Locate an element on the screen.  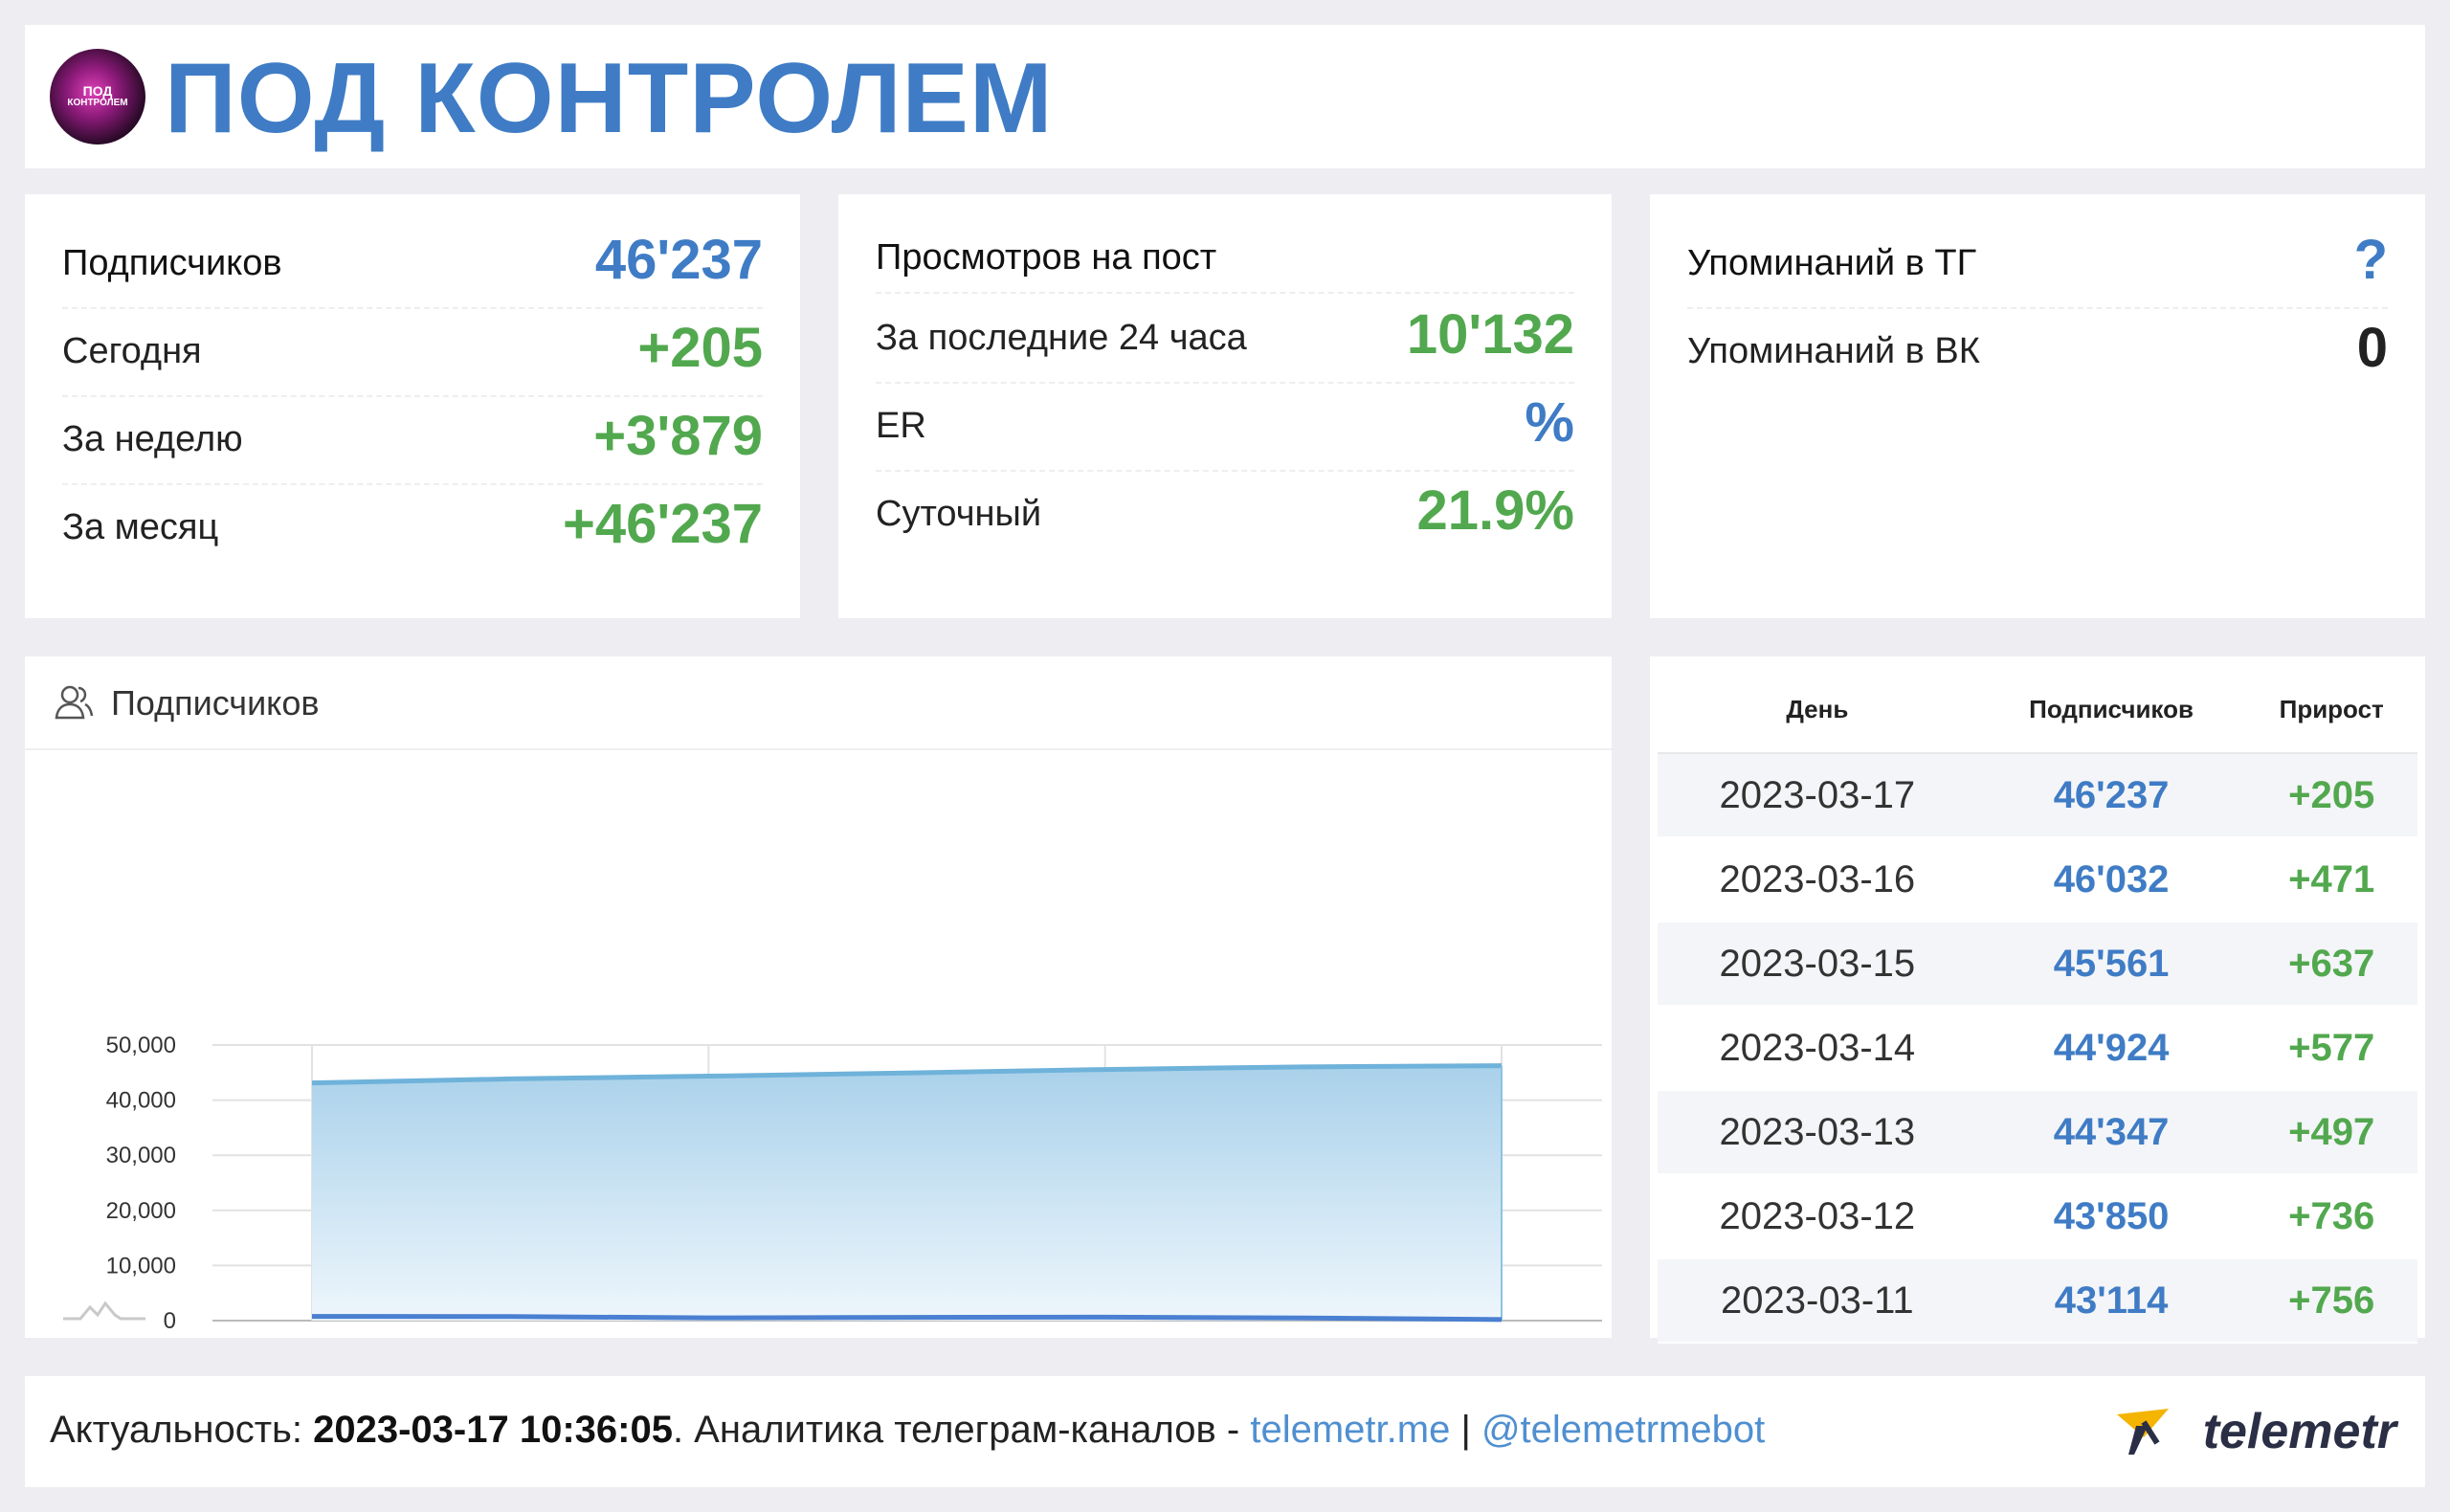
cell-growth: +577 is located at coordinates (2331, 1048).